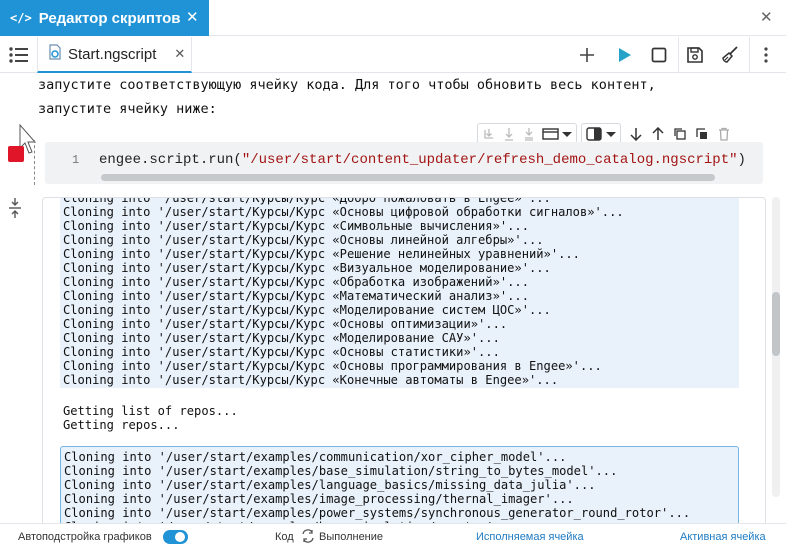 This screenshot has width=786, height=550. Describe the element at coordinates (408, 177) in the screenshot. I see `horizontal-scrollbar` at that location.